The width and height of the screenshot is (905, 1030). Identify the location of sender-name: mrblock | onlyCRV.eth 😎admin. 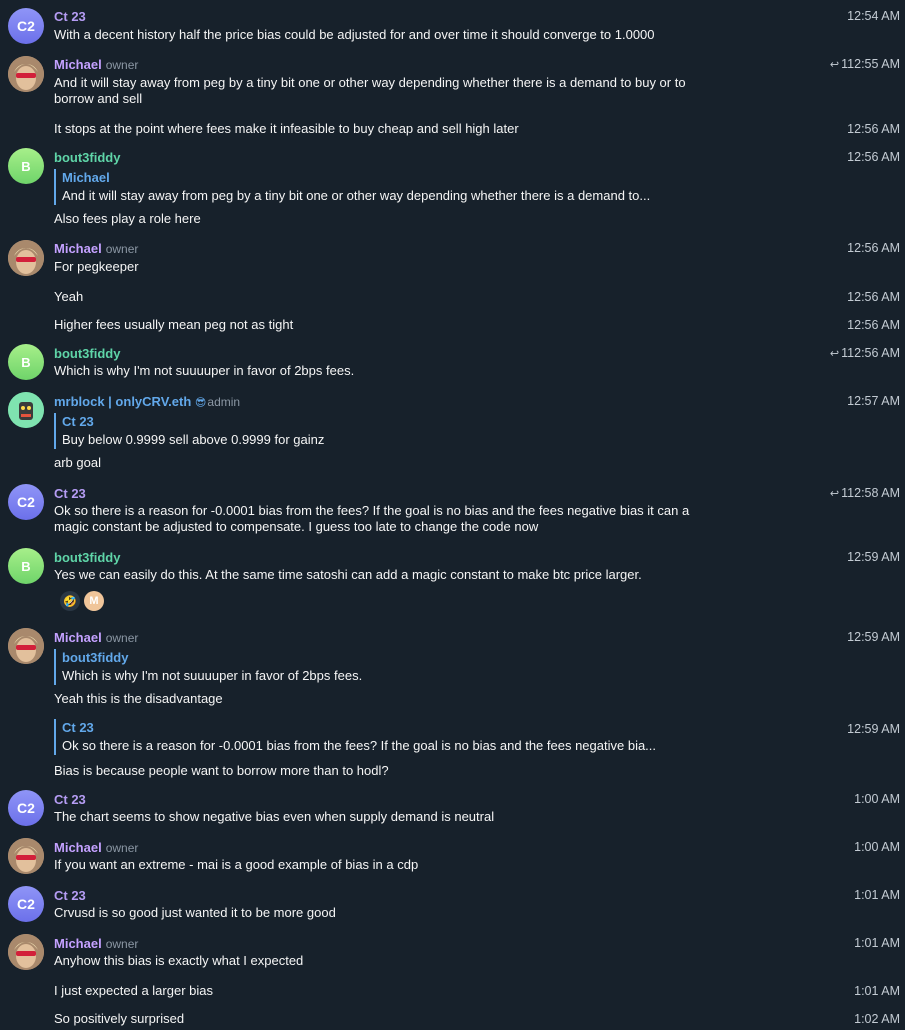
(147, 401).